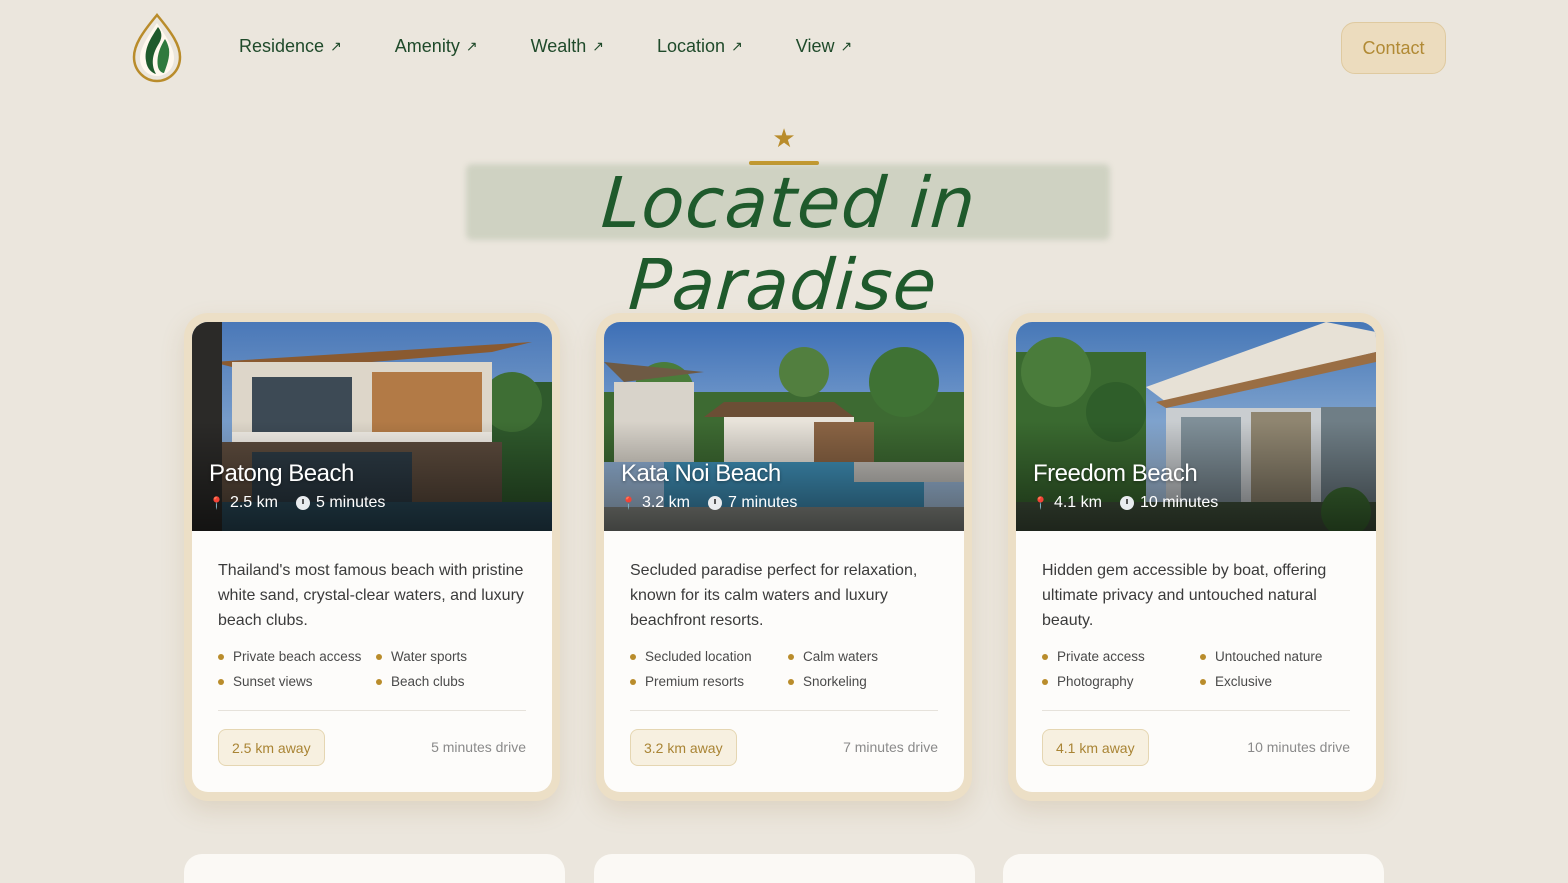  I want to click on feature-label: Private beach access, so click(297, 656).